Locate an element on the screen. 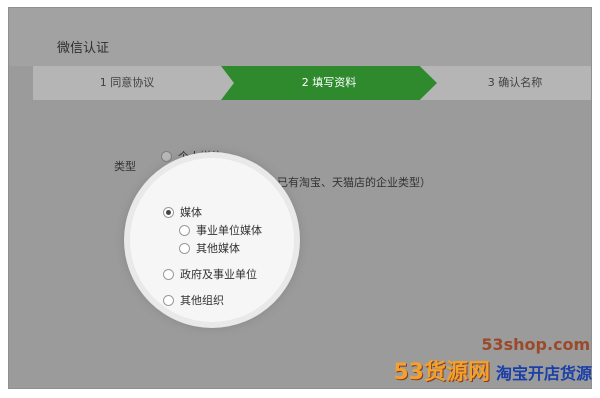 This screenshot has height=398, width=600. watermark-slogan: 淘宝开店货源 is located at coordinates (543, 373).